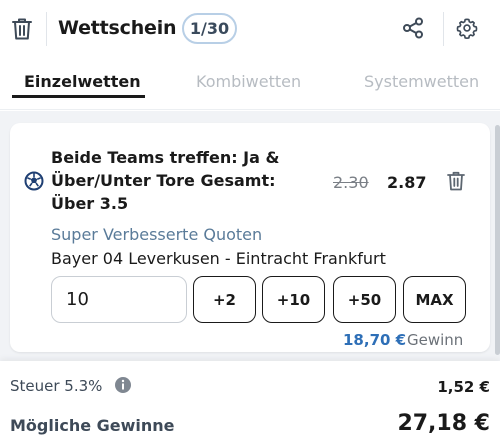 Image resolution: width=500 pixels, height=447 pixels. I want to click on trash-icon, so click(22, 29).